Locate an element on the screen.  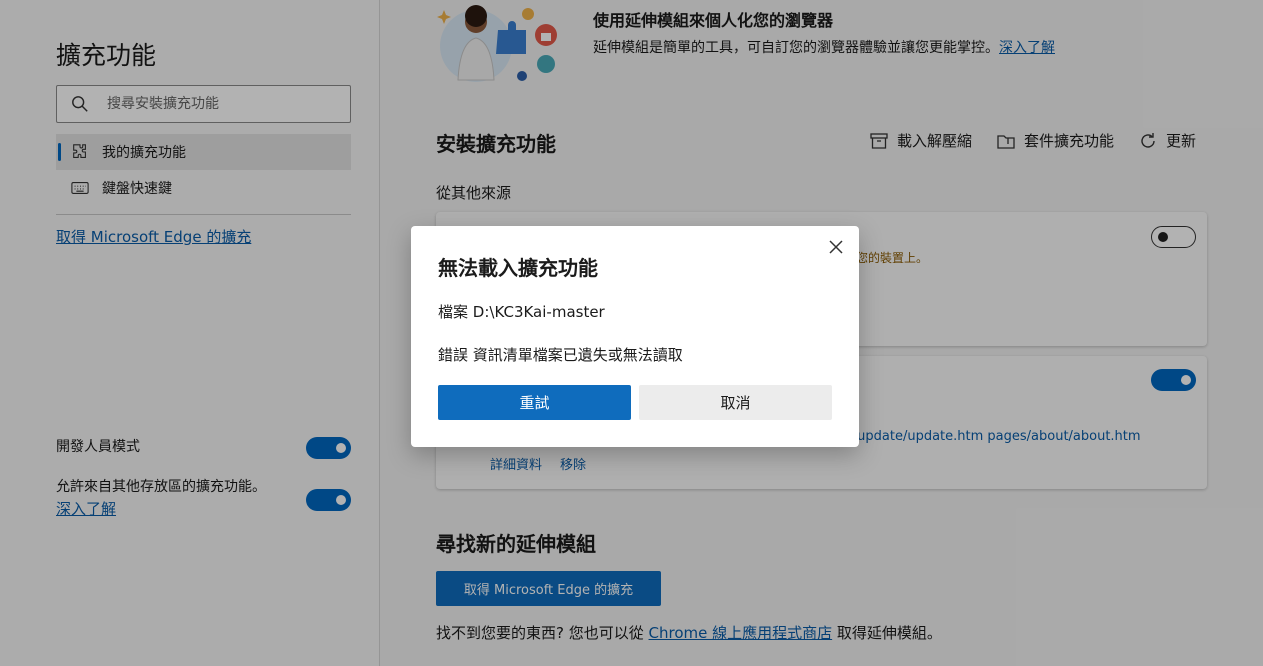
close-icon is located at coordinates (836, 247).